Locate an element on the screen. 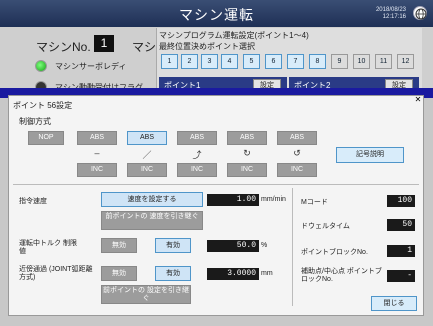 The height and width of the screenshot is (326, 433). speed-value: 1.00 is located at coordinates (233, 200).